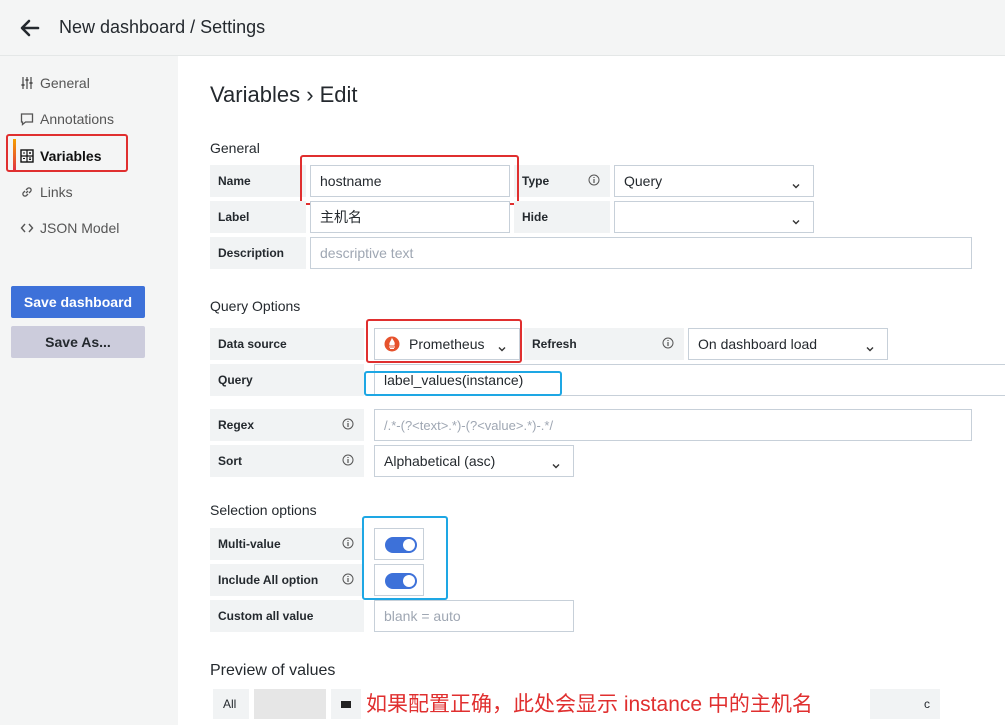 The height and width of the screenshot is (725, 1005). What do you see at coordinates (714, 181) in the screenshot?
I see `type-select: Query` at bounding box center [714, 181].